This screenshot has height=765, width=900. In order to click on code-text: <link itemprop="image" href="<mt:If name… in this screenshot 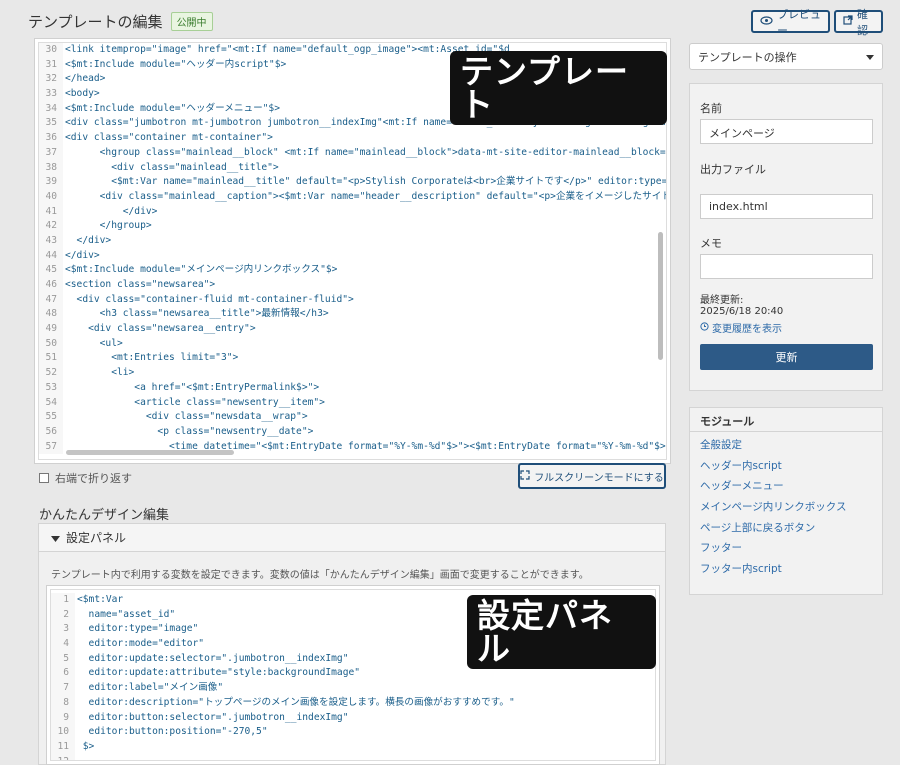, I will do `click(287, 49)`.